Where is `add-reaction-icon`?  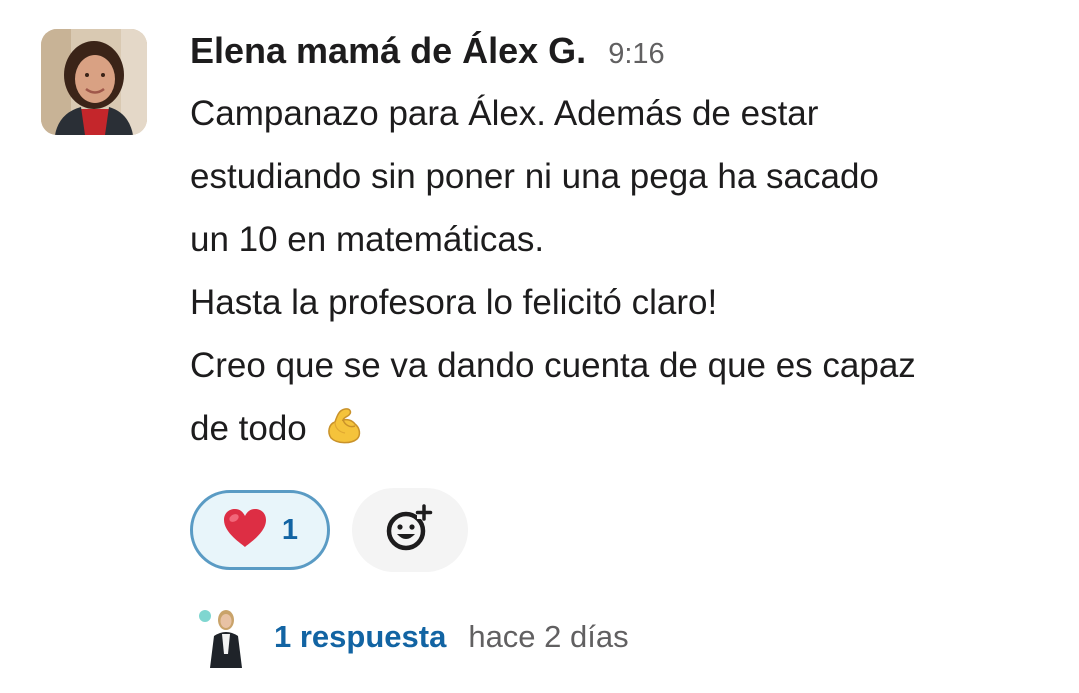 add-reaction-icon is located at coordinates (410, 530).